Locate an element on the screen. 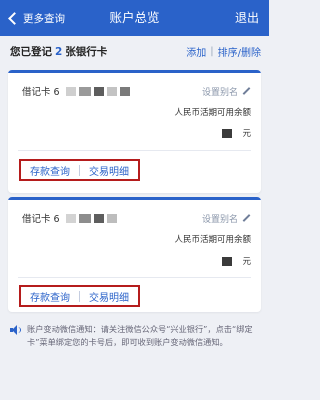 This screenshot has height=400, width=320. exit-button: 退出 is located at coordinates (247, 18).